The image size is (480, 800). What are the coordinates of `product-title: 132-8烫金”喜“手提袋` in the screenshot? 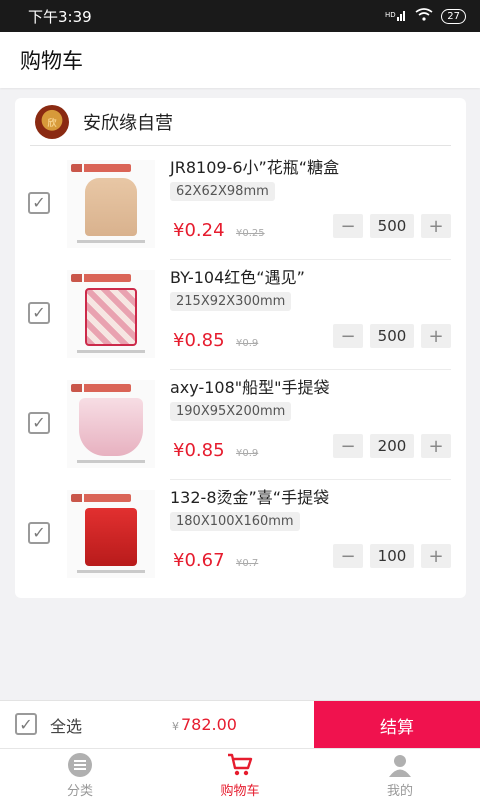 It's located at (249, 496).